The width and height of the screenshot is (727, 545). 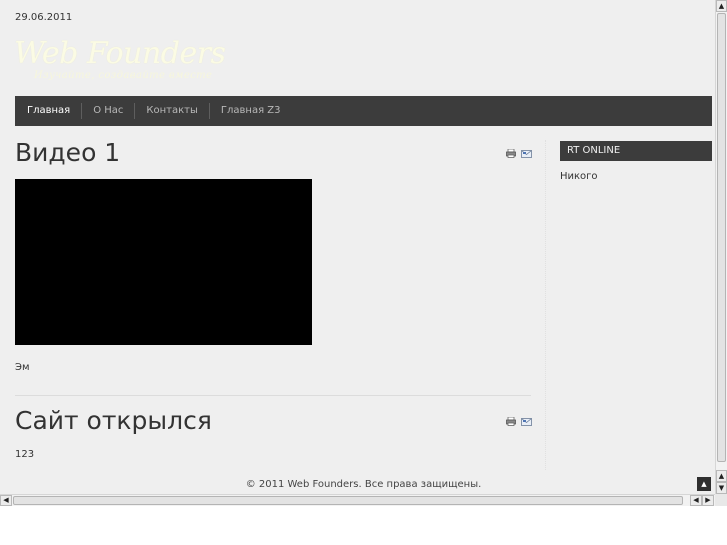 I want to click on article-title: Видео 1, so click(x=273, y=153).